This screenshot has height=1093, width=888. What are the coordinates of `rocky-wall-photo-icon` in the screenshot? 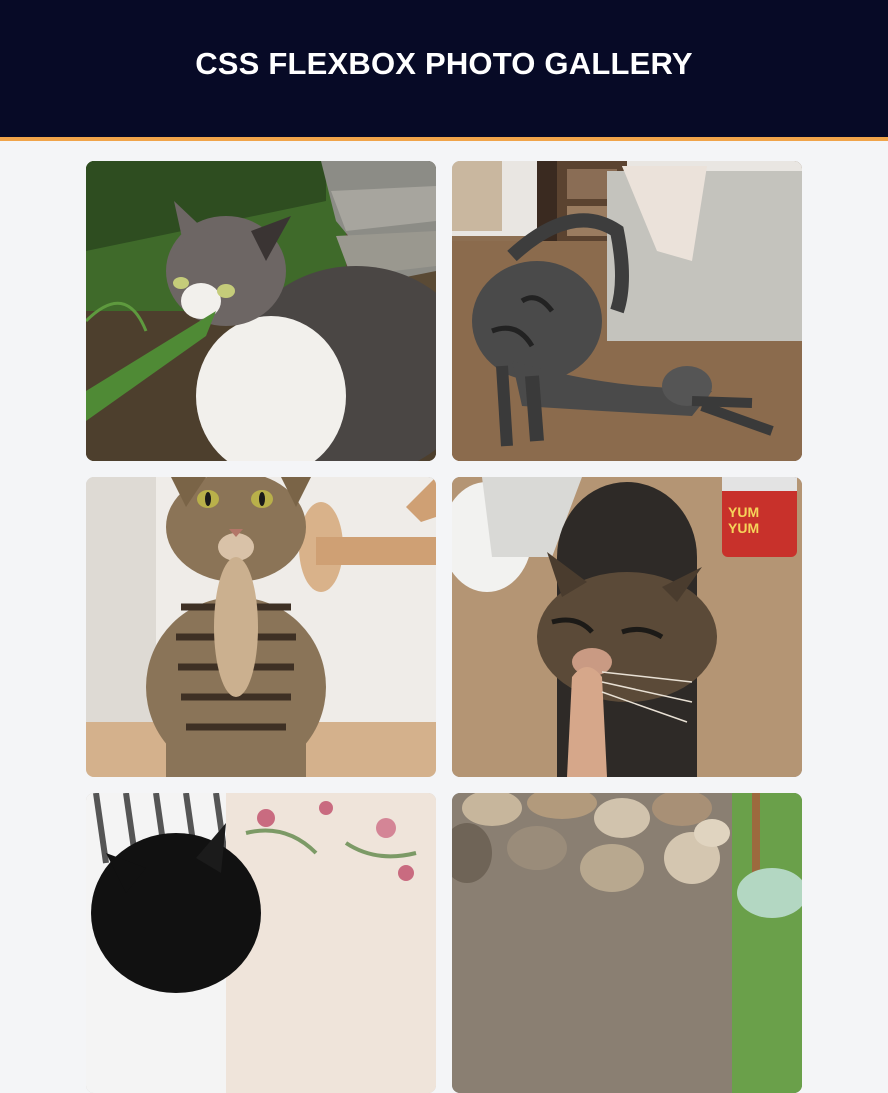 It's located at (627, 943).